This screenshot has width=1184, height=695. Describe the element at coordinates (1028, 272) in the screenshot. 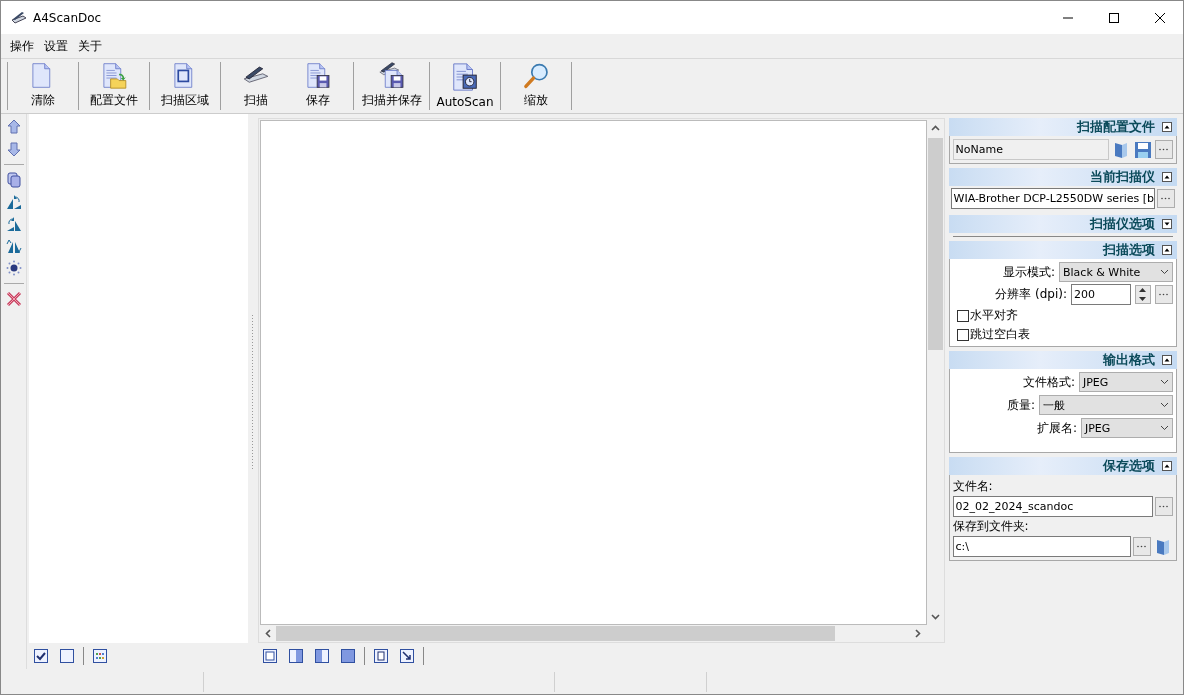

I see `field-label: 显示模式:` at that location.